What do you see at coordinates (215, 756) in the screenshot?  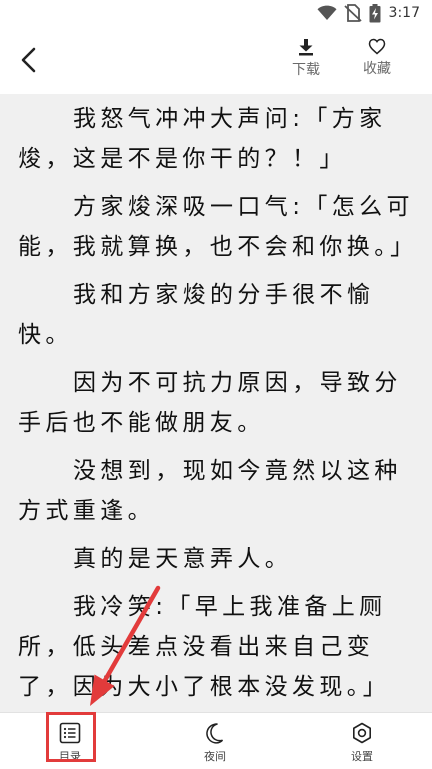 I see `night-mode-label: 夜间` at bounding box center [215, 756].